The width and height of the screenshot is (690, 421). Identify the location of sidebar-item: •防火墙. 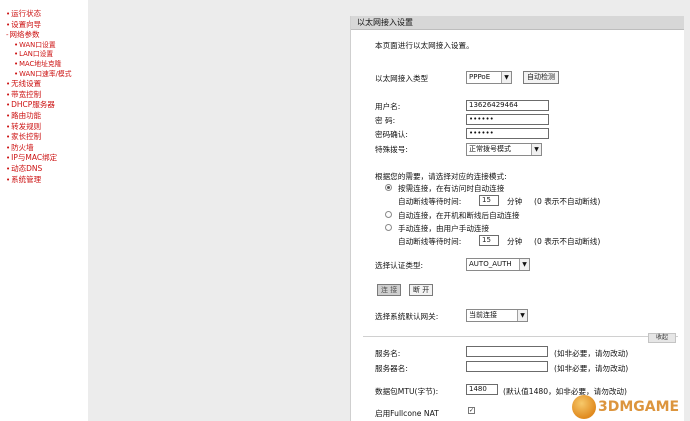
(44, 148).